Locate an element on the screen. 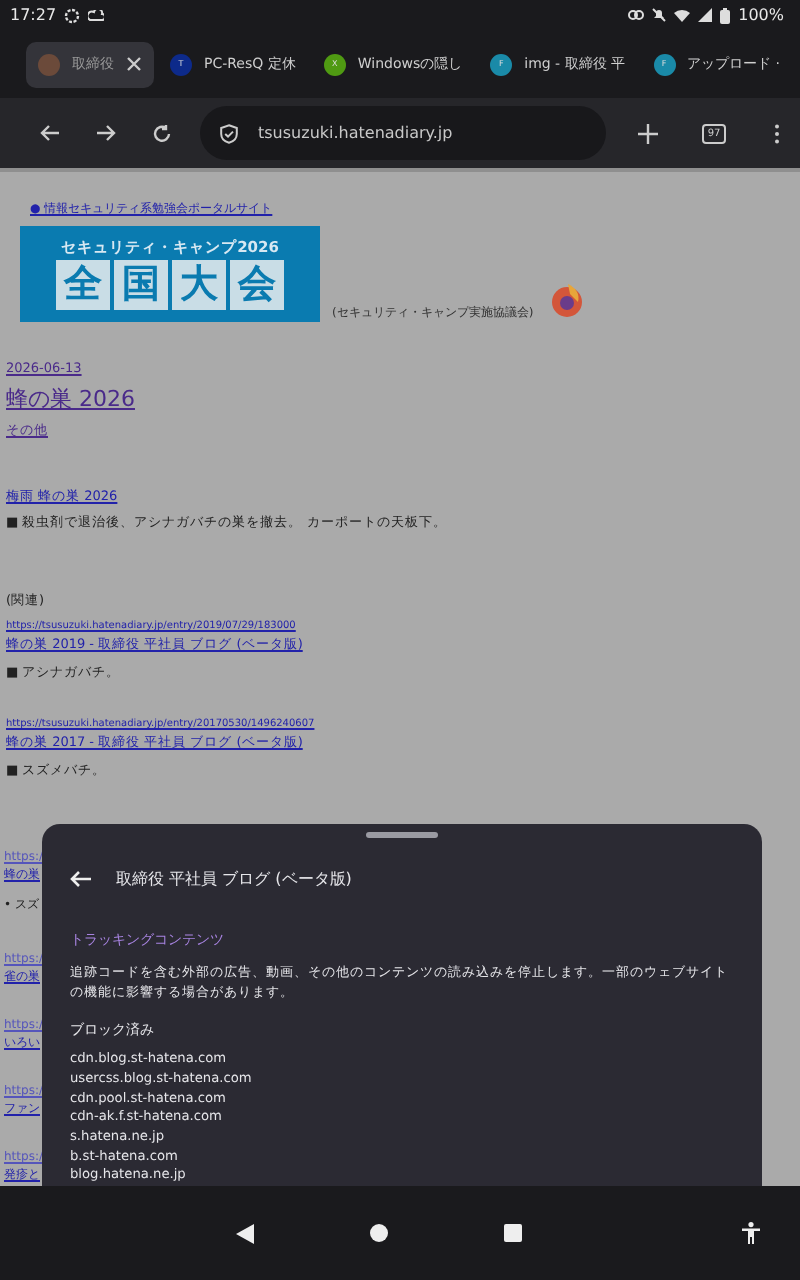 Image resolution: width=800 pixels, height=1280 pixels. battery-icon is located at coordinates (725, 15).